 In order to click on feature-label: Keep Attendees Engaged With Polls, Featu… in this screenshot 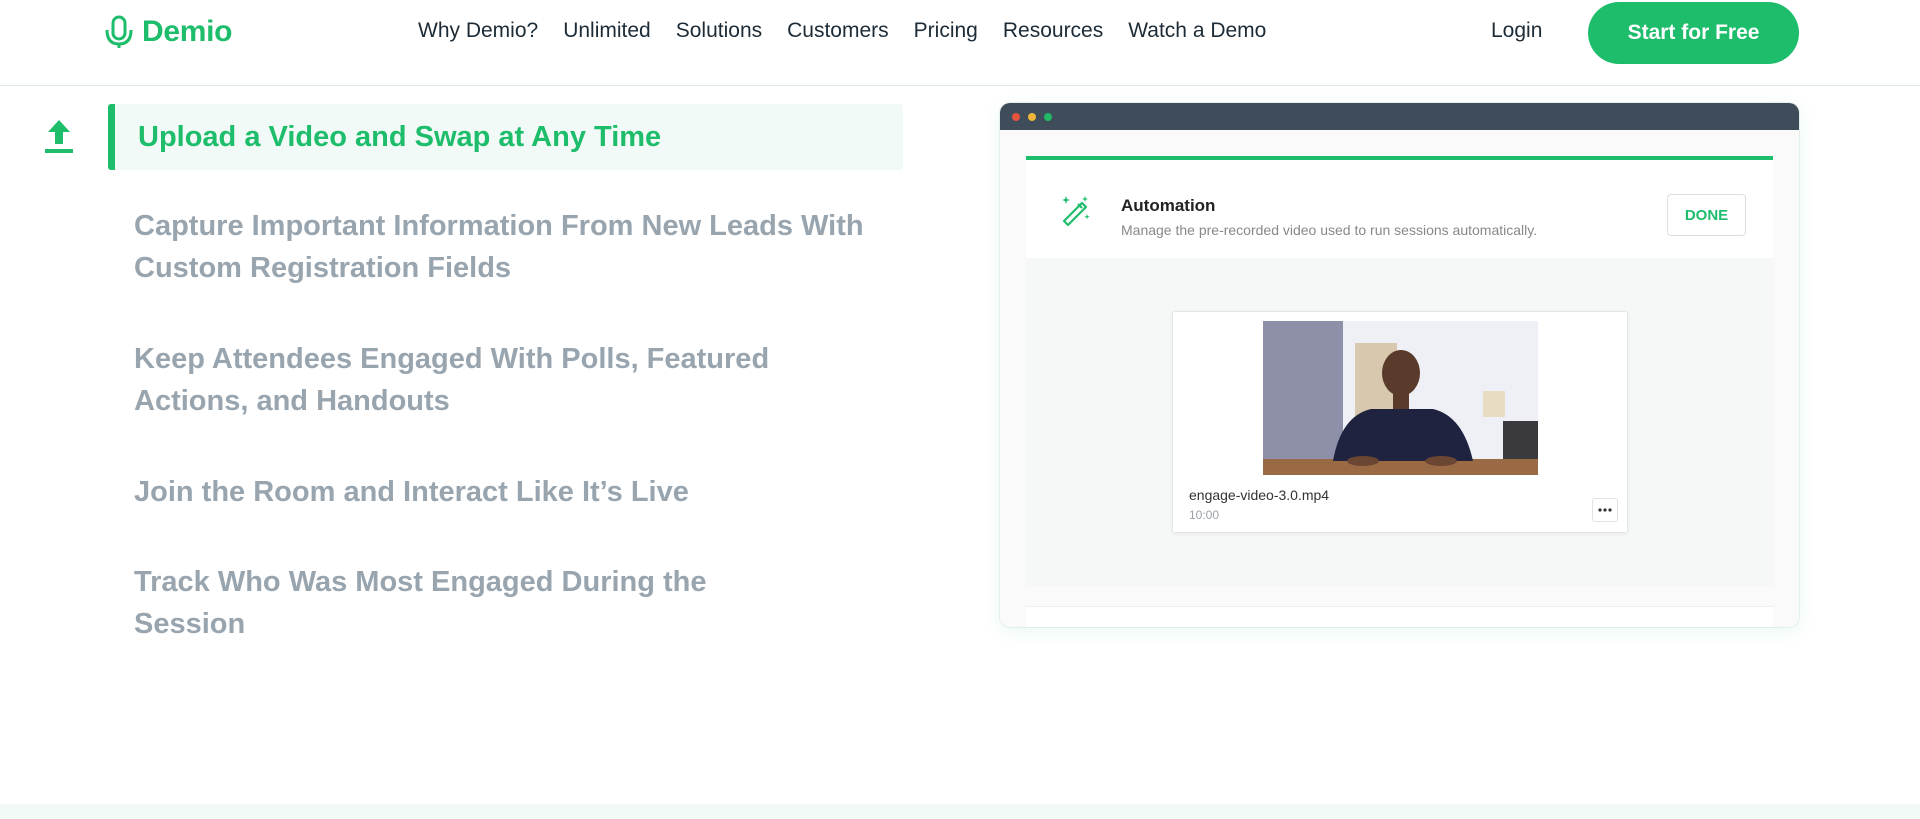, I will do `click(452, 380)`.